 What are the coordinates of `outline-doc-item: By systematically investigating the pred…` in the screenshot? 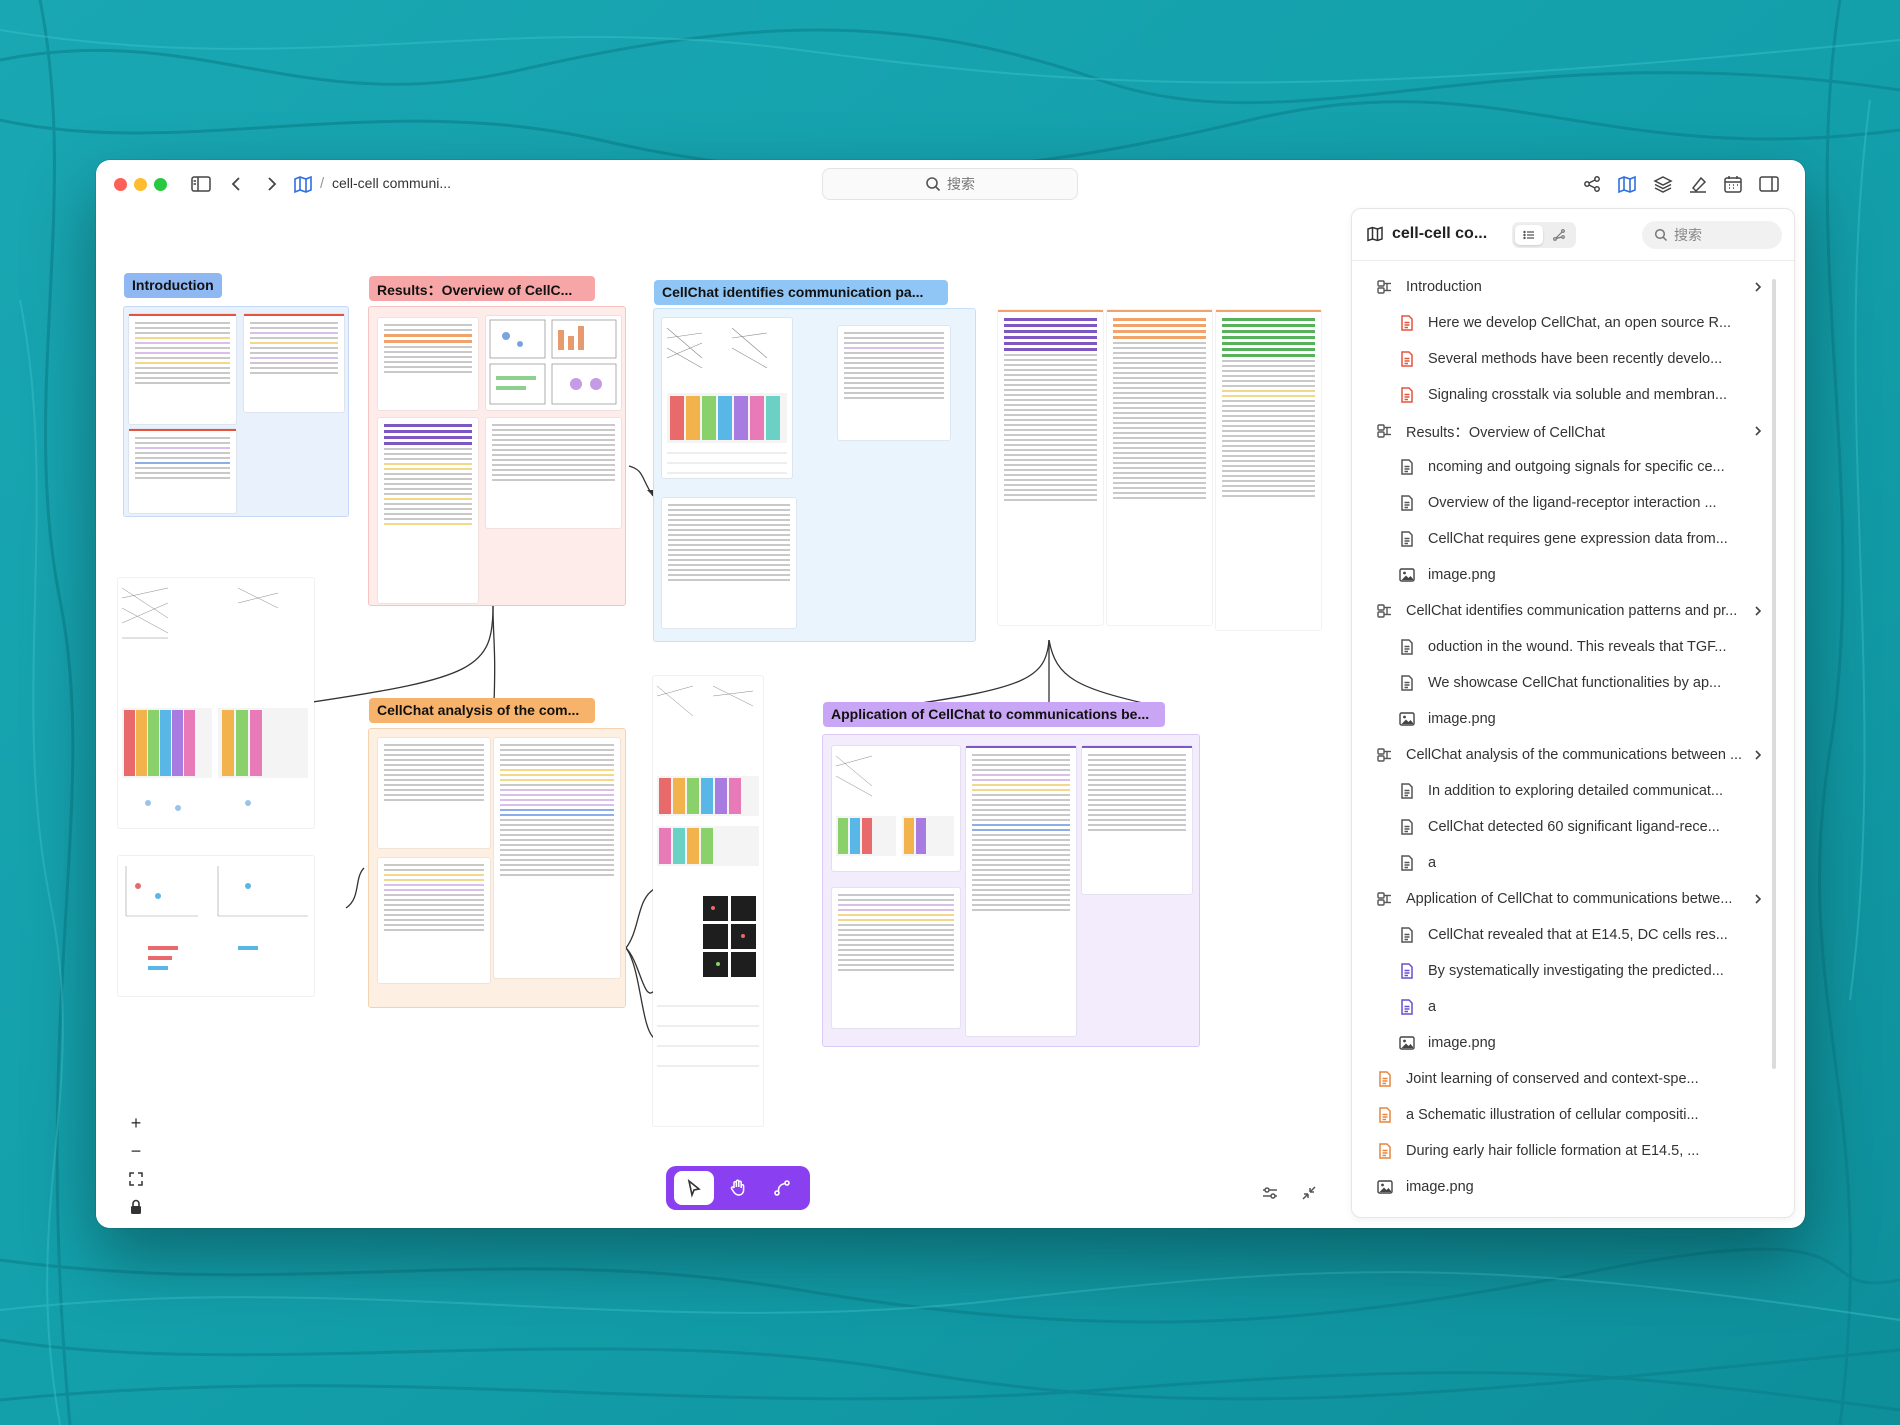 It's located at (1567, 971).